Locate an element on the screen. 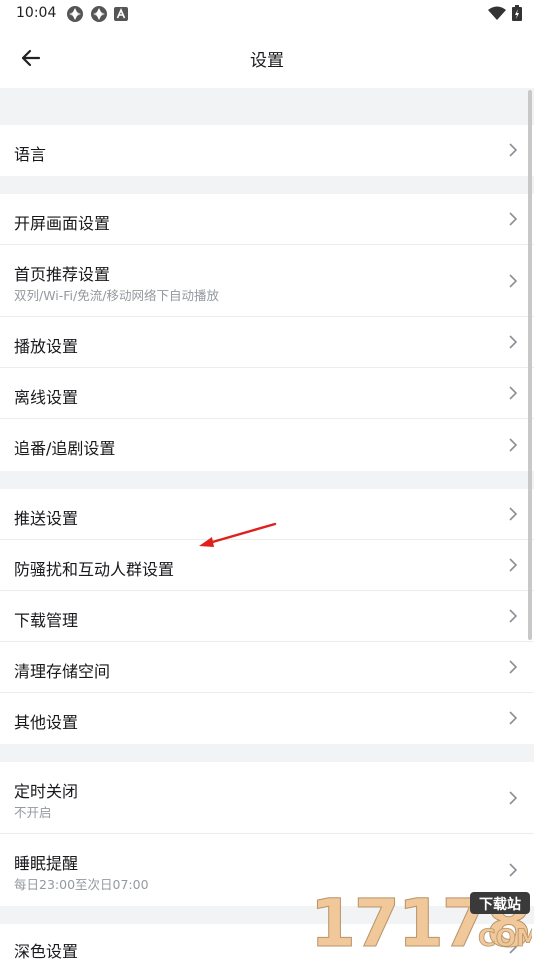  settings-item-subtitle: 不开启 is located at coordinates (33, 812).